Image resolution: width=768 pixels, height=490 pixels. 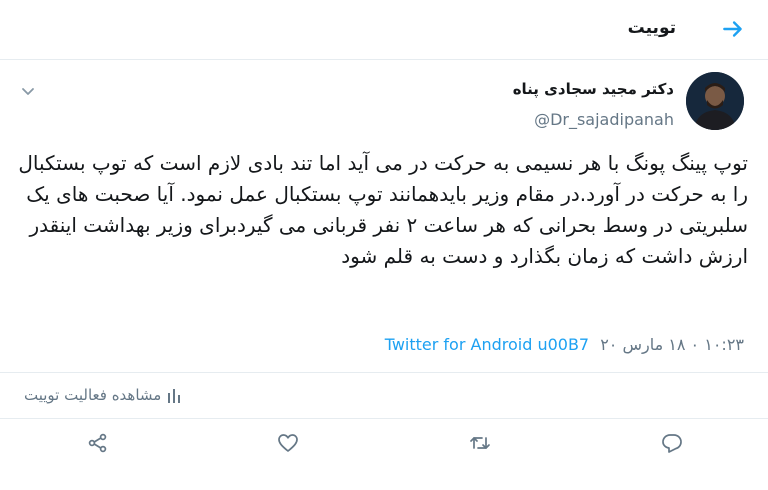 What do you see at coordinates (98, 443) in the screenshot?
I see `share-icon` at bounding box center [98, 443].